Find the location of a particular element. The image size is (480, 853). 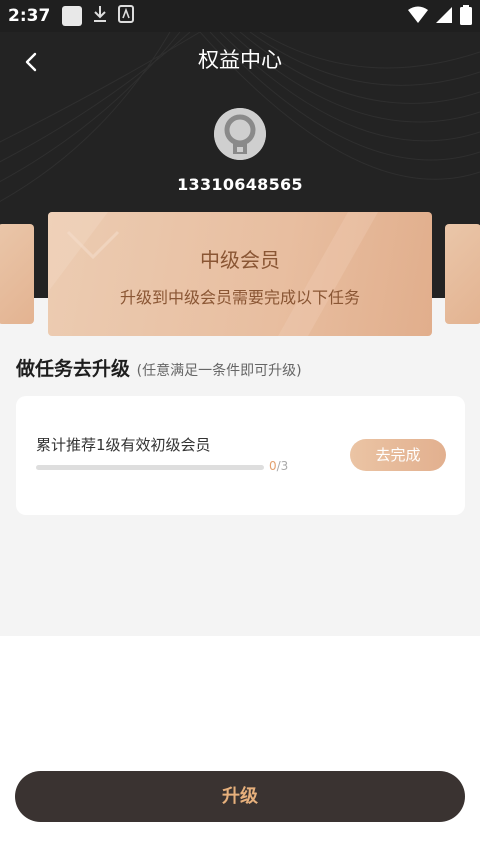

level-name: 中级会员 is located at coordinates (240, 260).